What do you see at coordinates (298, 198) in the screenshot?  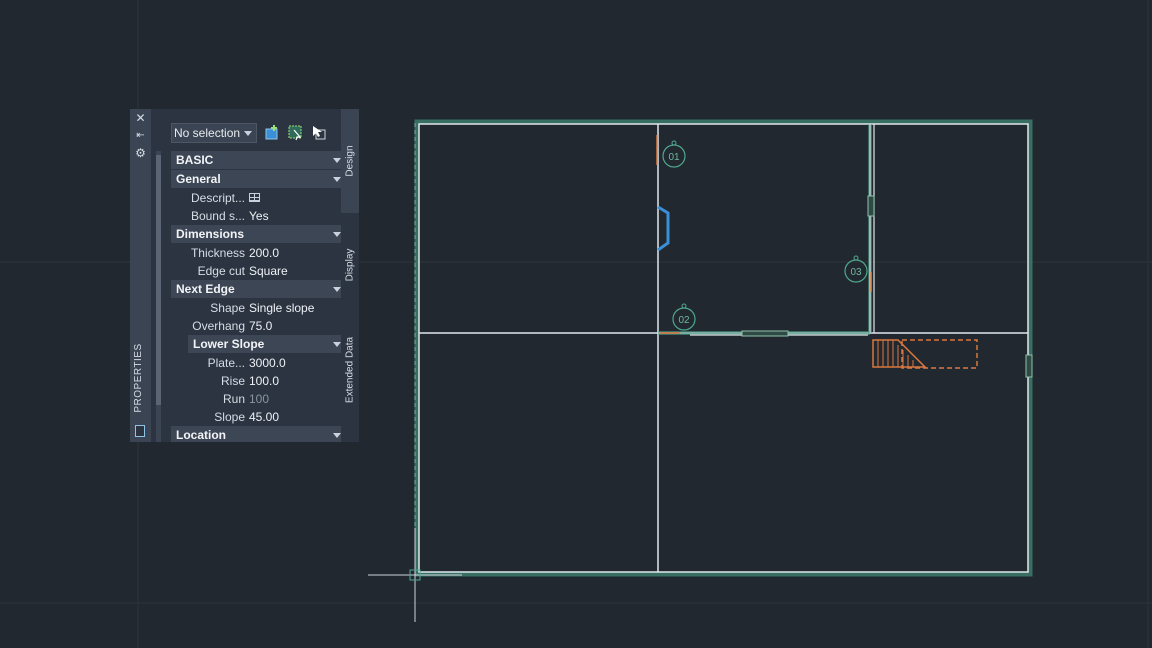 I see `property-value` at bounding box center [298, 198].